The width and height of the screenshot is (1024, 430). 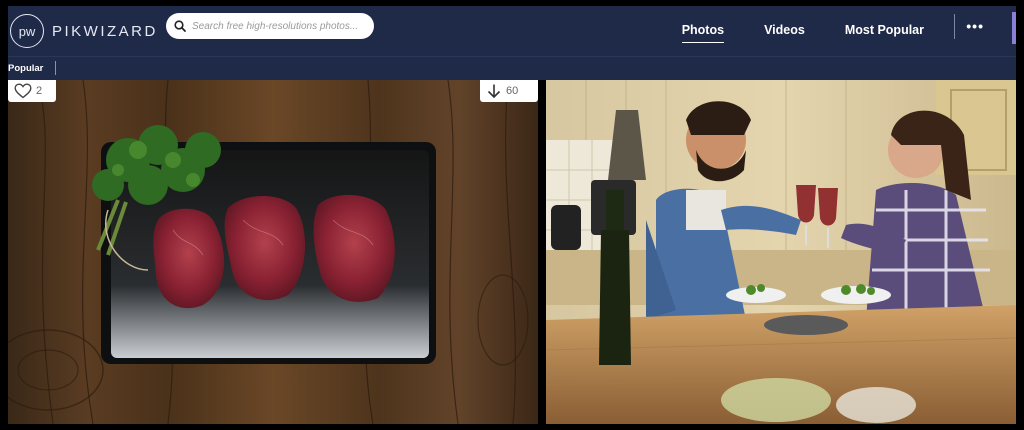 I want to click on download-button: 60, so click(x=509, y=91).